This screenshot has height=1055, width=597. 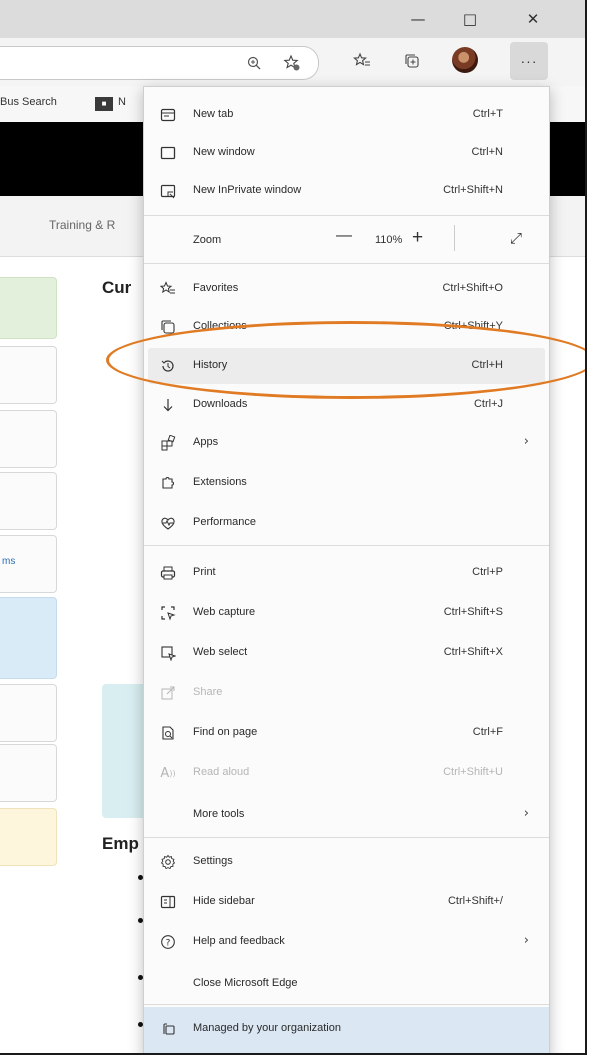 What do you see at coordinates (529, 61) in the screenshot?
I see `settings-and-more-button: ···` at bounding box center [529, 61].